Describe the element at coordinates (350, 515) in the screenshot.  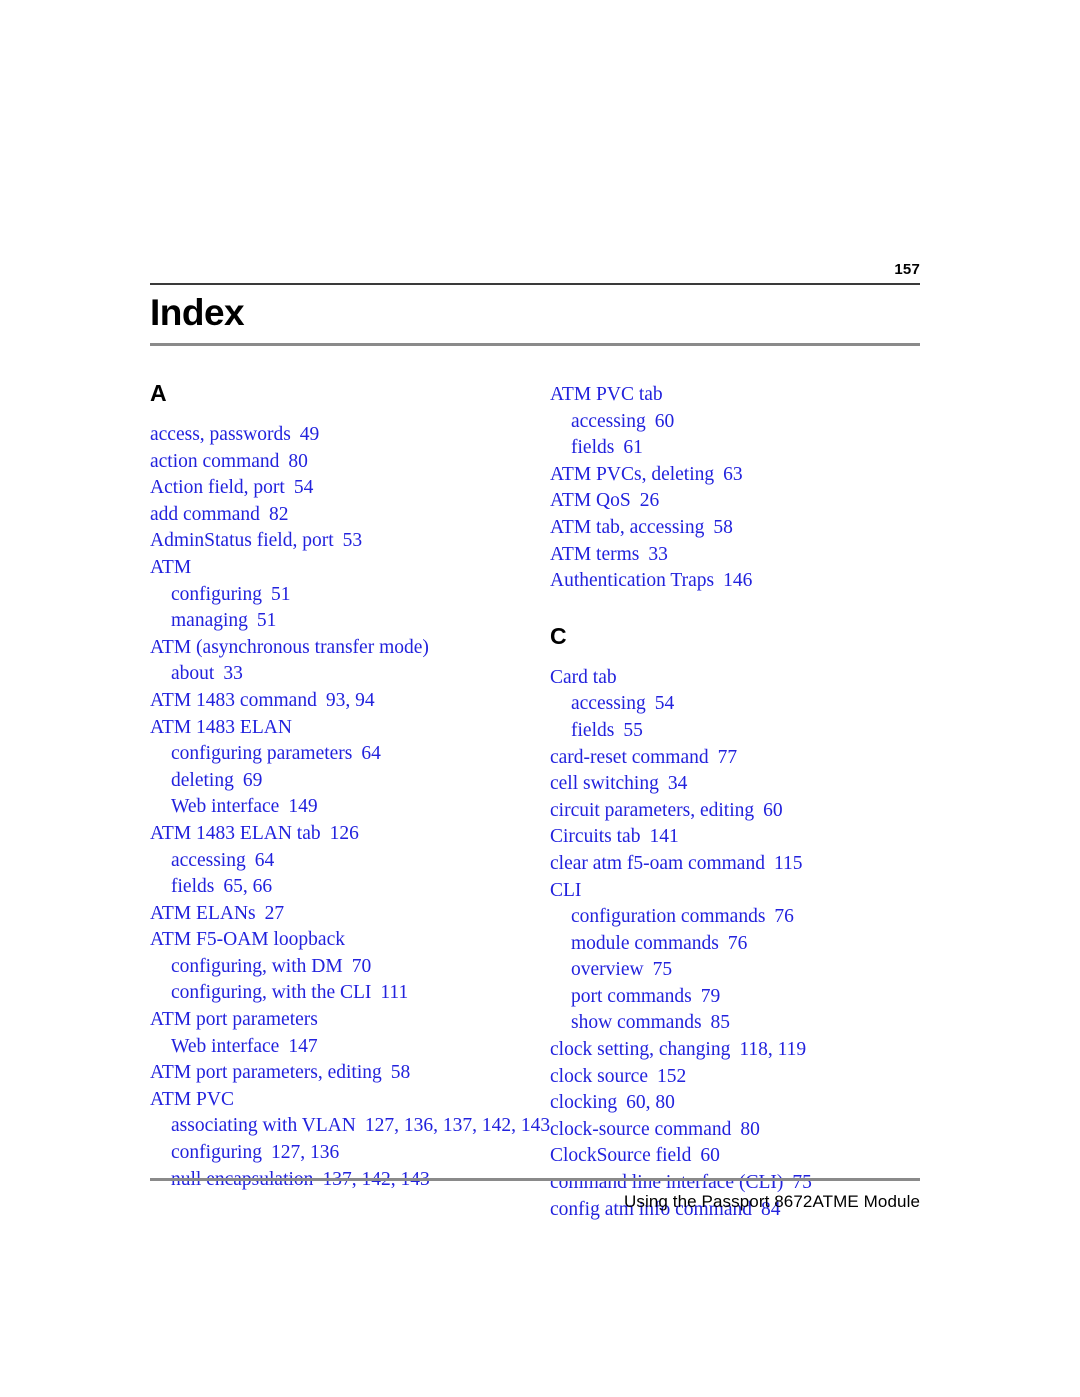
I see `index-entry: add command 82` at that location.